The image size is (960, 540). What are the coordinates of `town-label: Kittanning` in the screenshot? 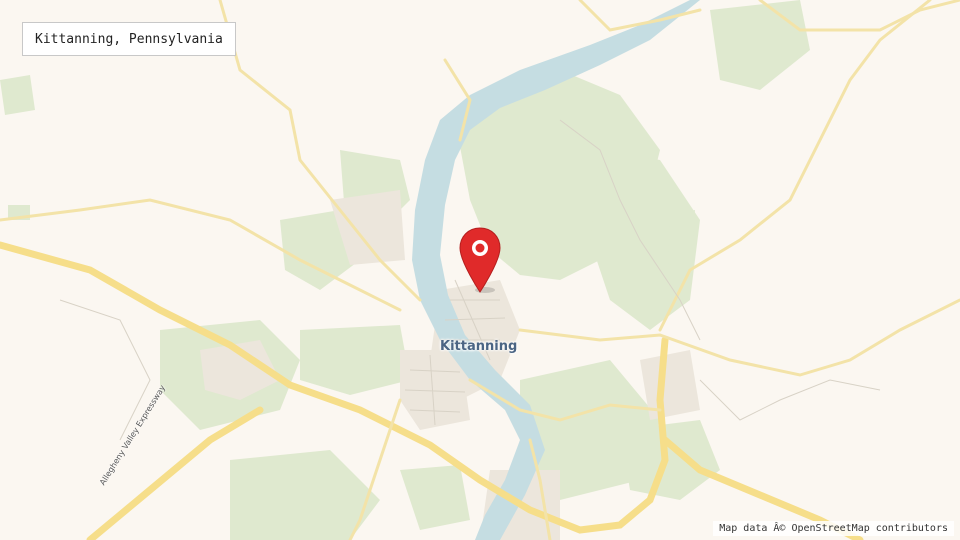 It's located at (478, 346).